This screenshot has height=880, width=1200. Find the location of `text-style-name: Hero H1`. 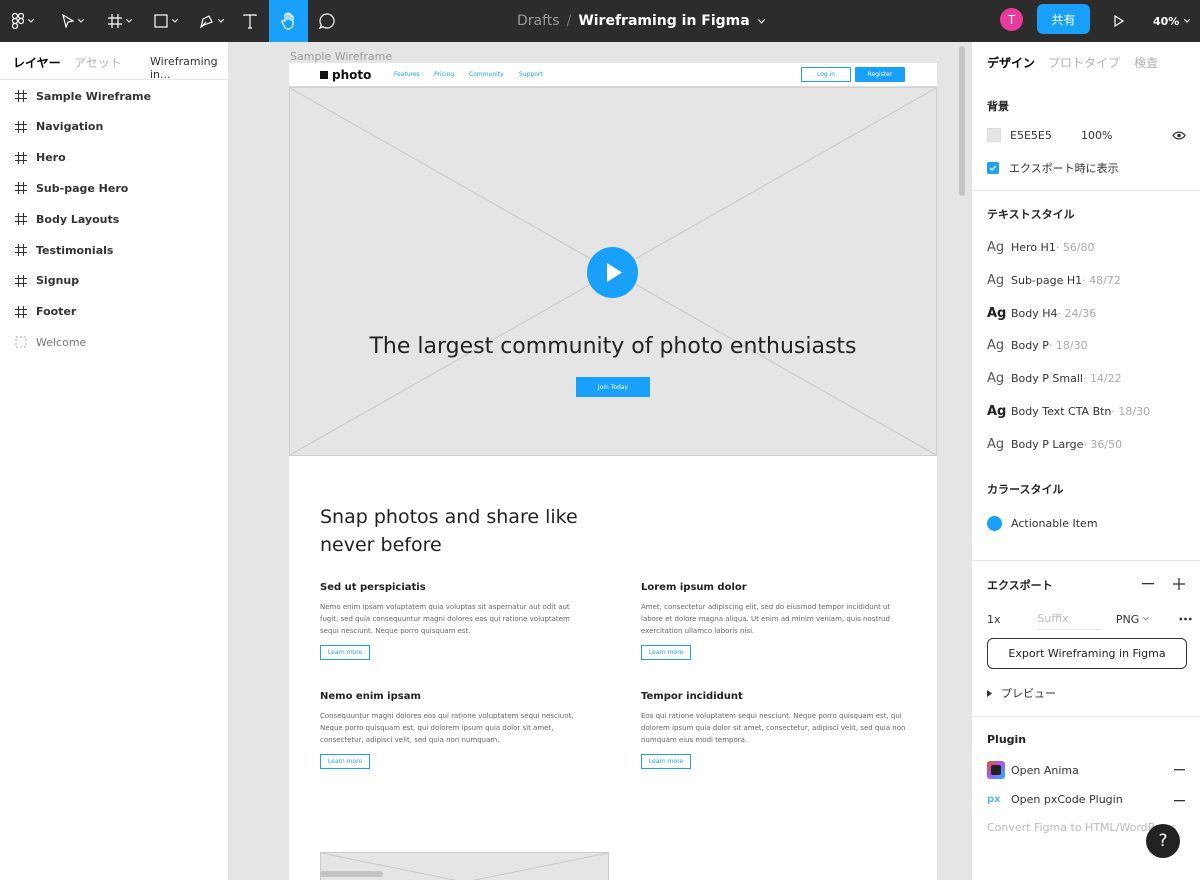

text-style-name: Hero H1 is located at coordinates (1033, 247).